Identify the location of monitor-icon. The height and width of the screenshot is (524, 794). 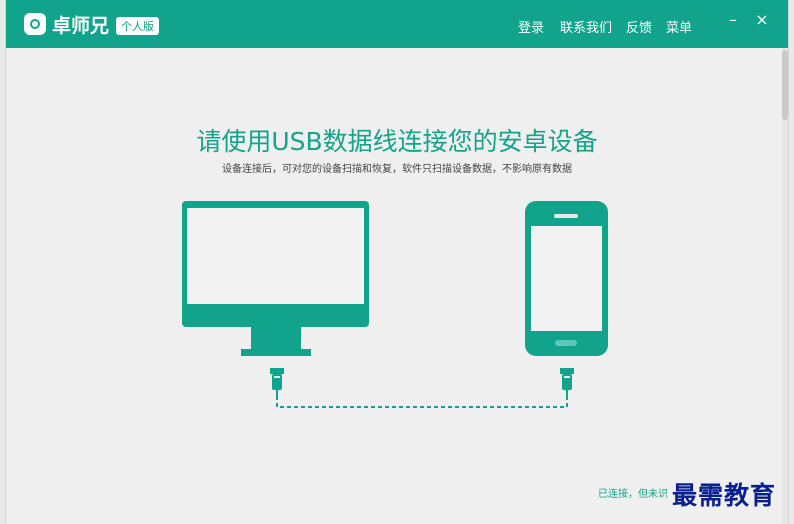
(275, 278).